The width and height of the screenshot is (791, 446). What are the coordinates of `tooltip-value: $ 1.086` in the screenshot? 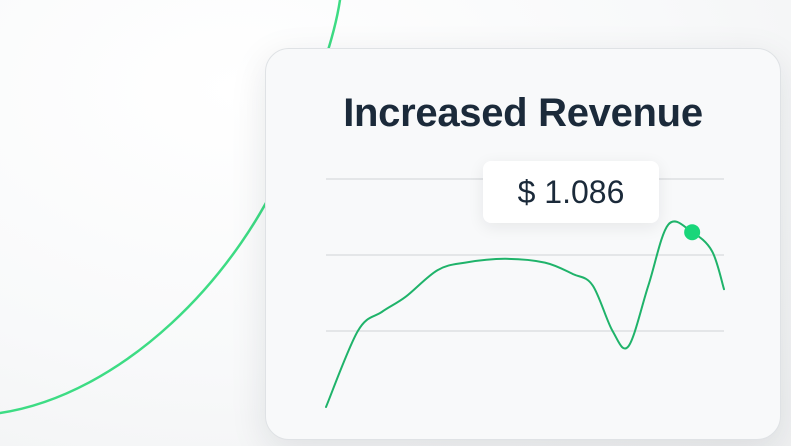 It's located at (571, 191).